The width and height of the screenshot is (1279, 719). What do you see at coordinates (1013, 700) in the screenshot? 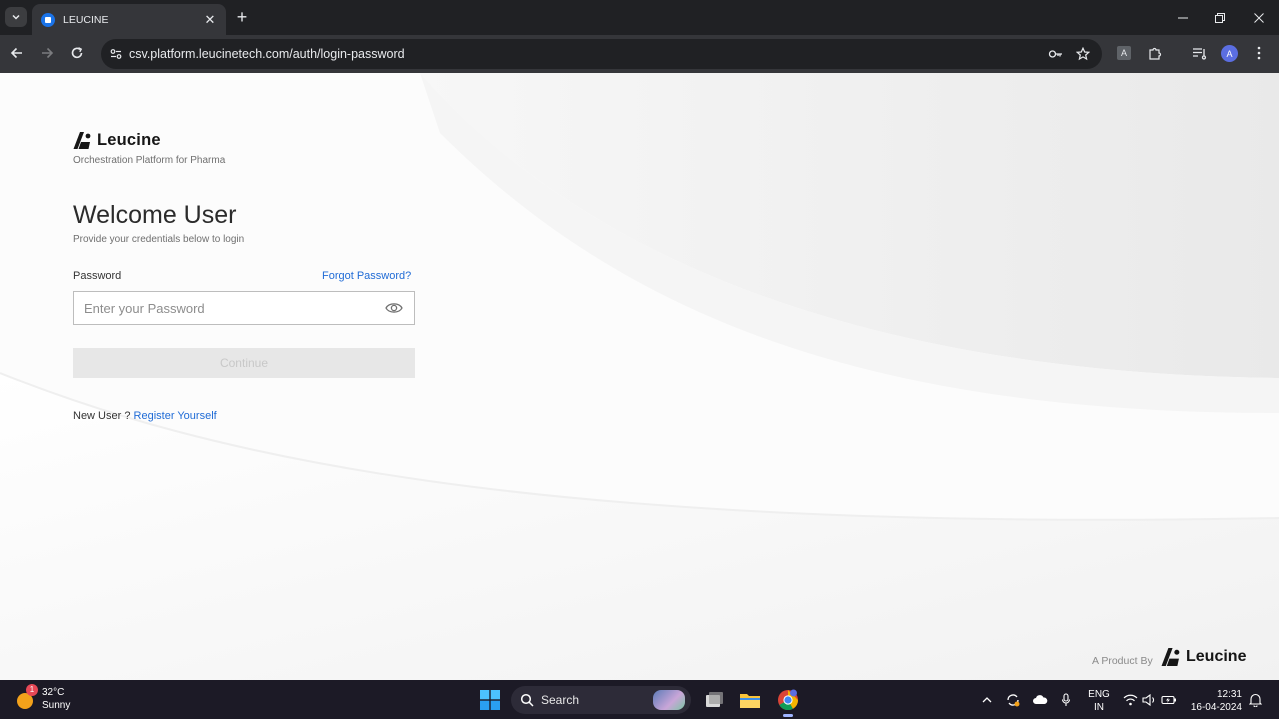
I see `sync-update-icon` at bounding box center [1013, 700].